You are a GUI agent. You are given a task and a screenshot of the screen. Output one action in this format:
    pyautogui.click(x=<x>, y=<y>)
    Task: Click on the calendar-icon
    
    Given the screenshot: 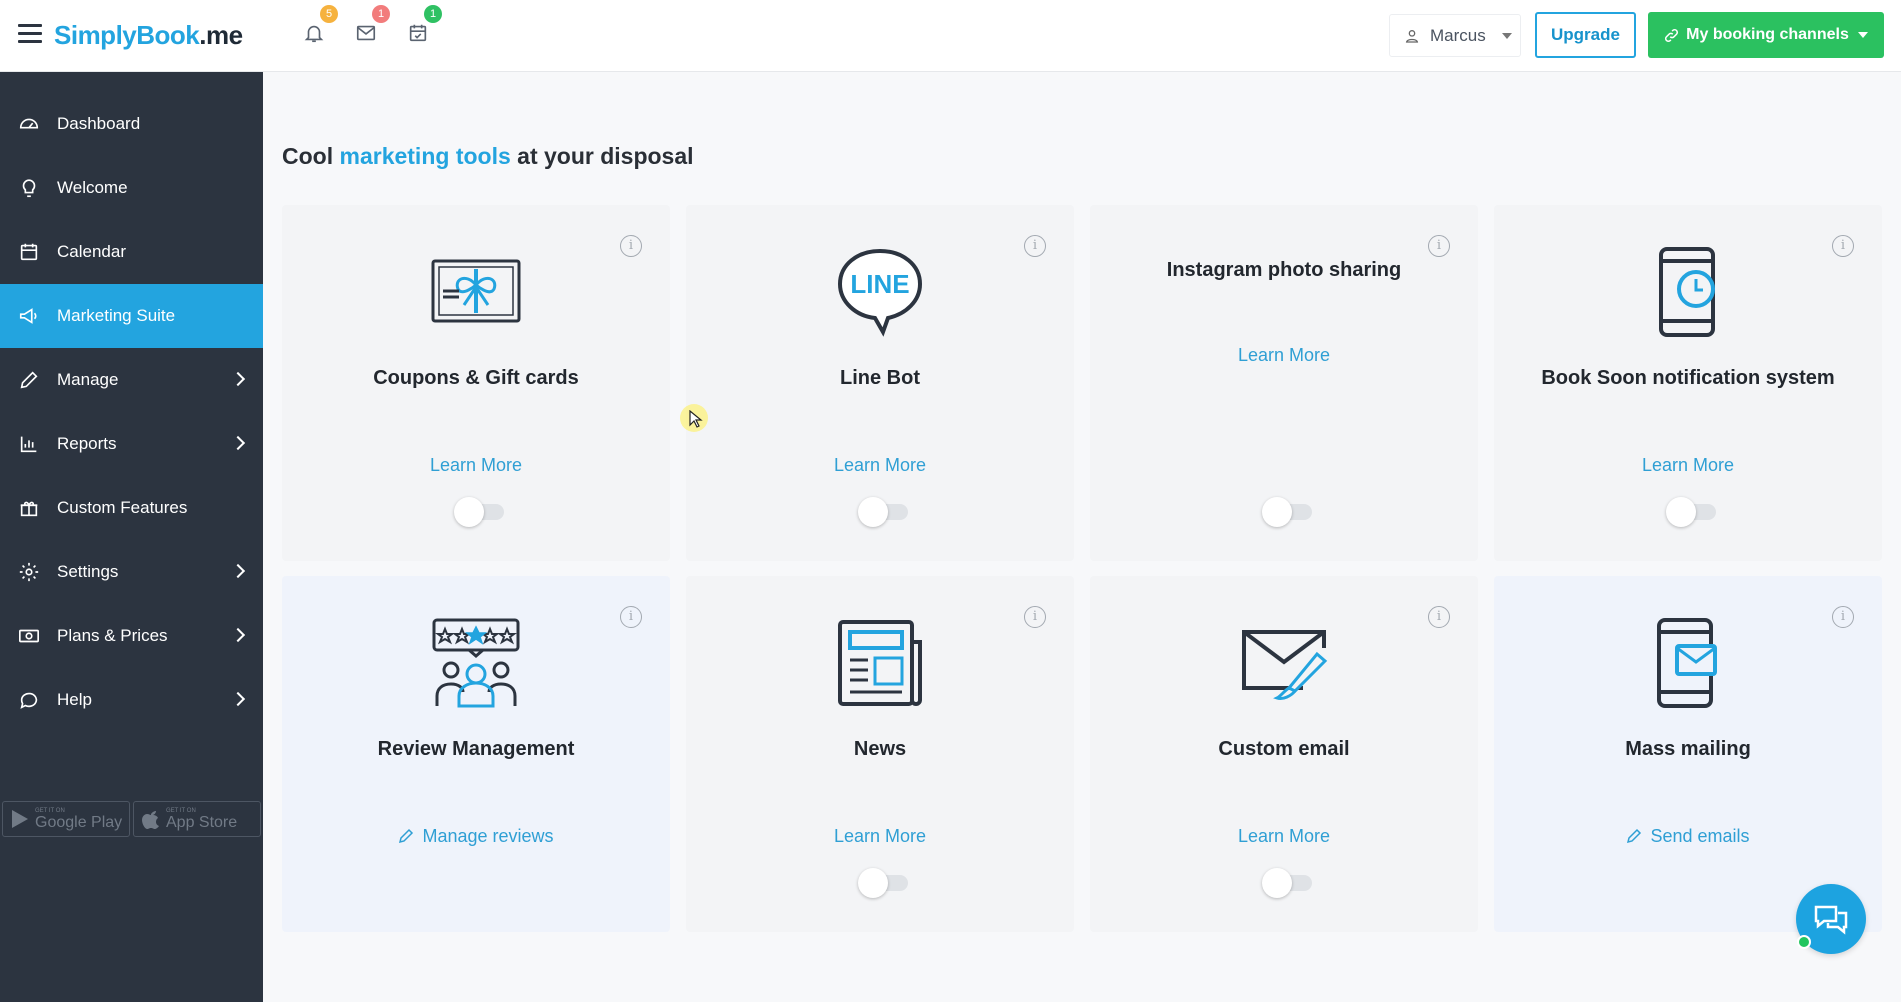 What is the action you would take?
    pyautogui.click(x=30, y=252)
    